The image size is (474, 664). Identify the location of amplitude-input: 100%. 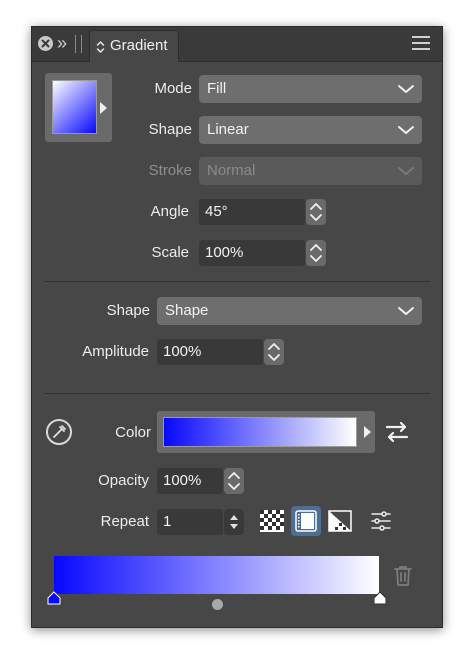
(210, 352).